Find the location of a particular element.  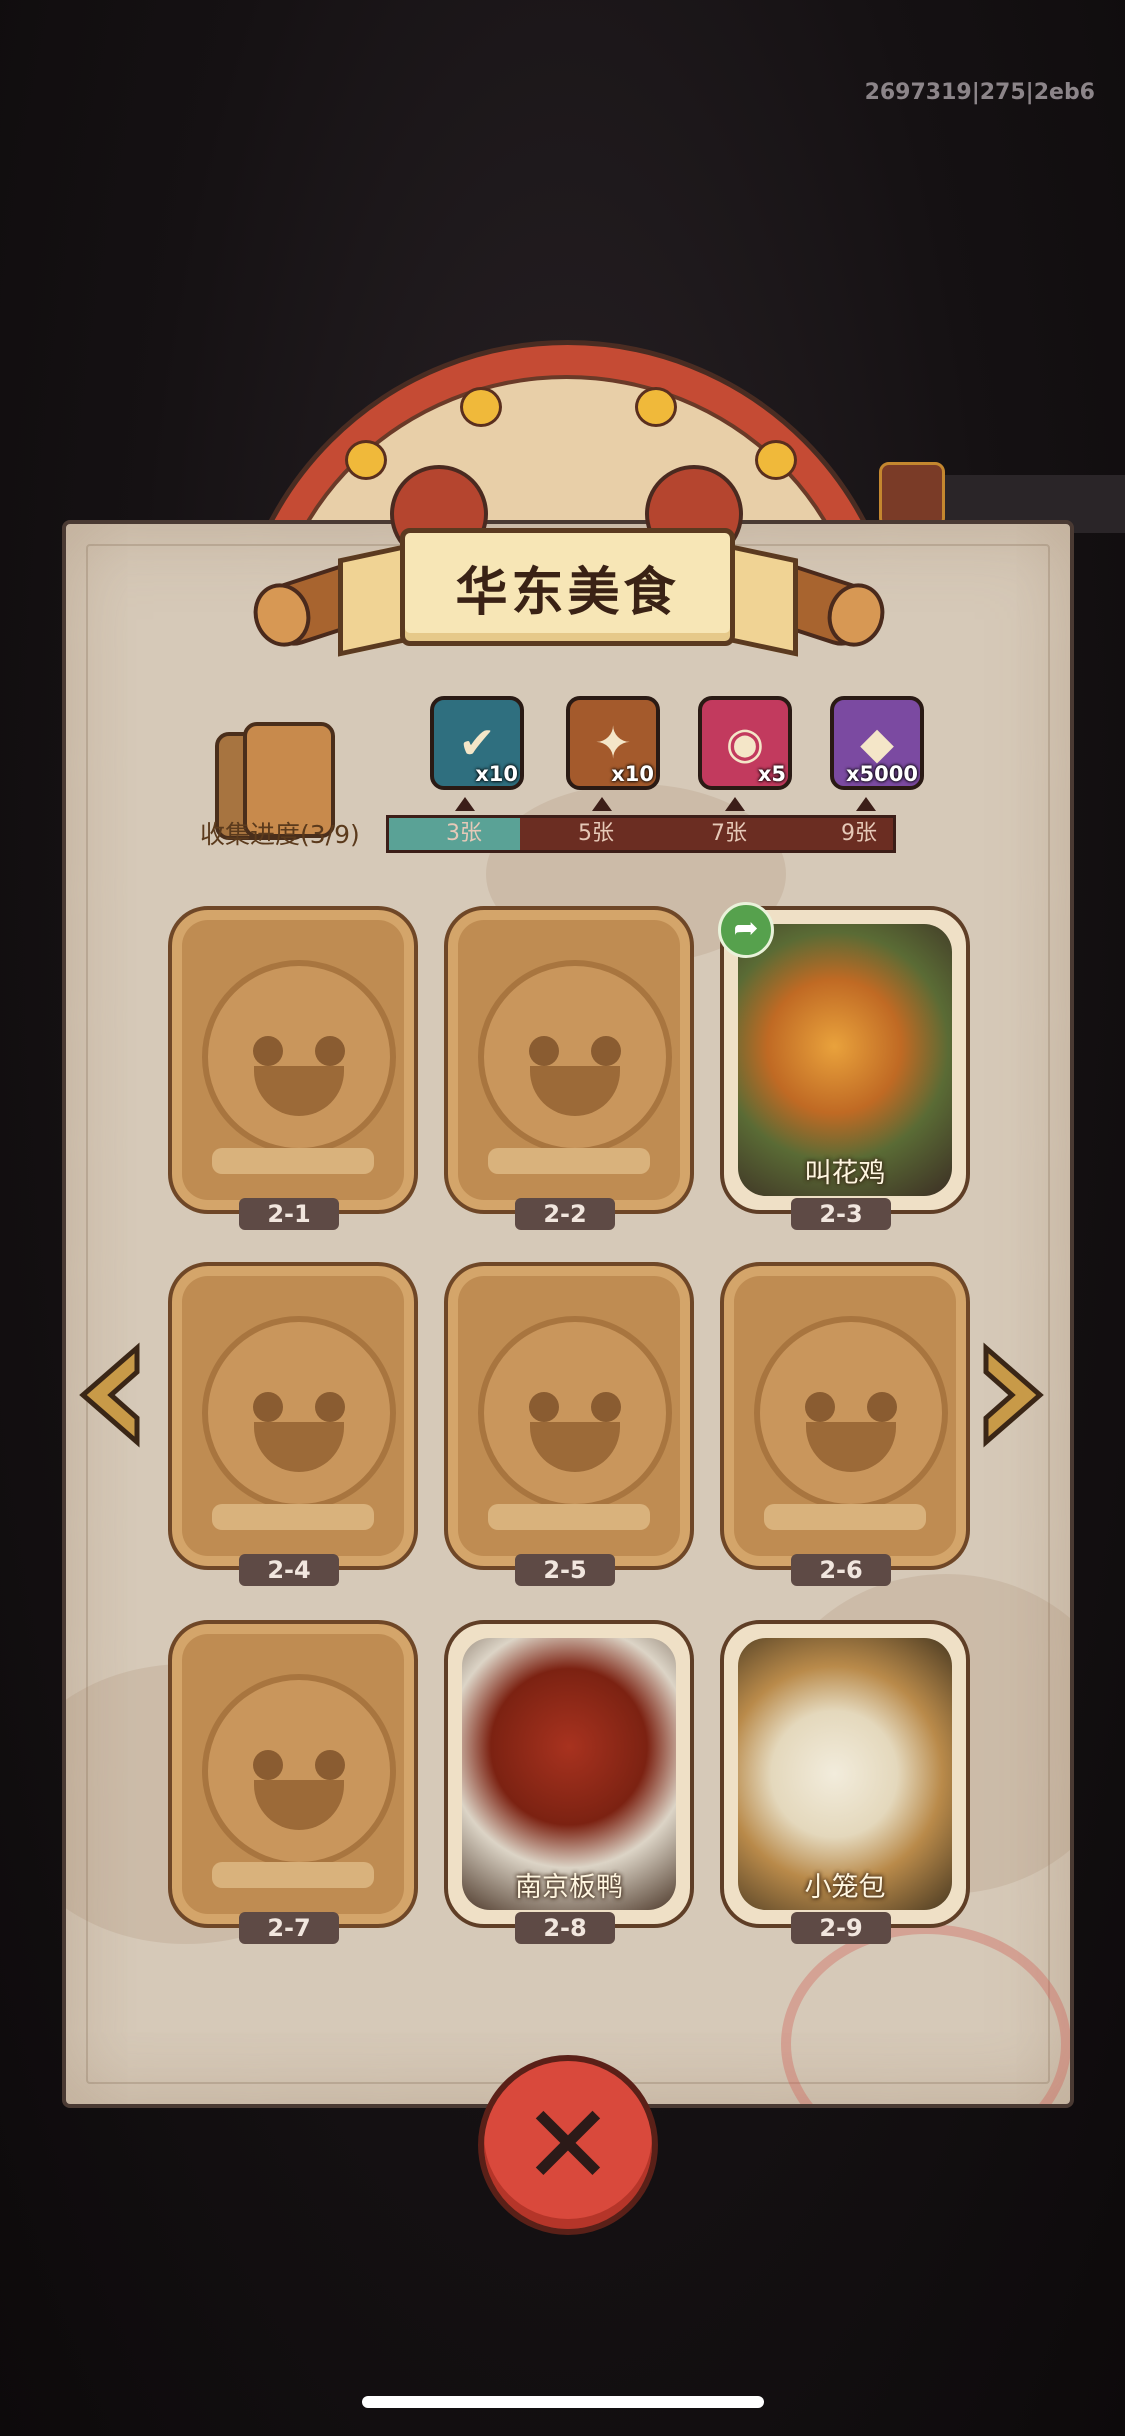

treasure-chest-icon is located at coordinates (912, 495).